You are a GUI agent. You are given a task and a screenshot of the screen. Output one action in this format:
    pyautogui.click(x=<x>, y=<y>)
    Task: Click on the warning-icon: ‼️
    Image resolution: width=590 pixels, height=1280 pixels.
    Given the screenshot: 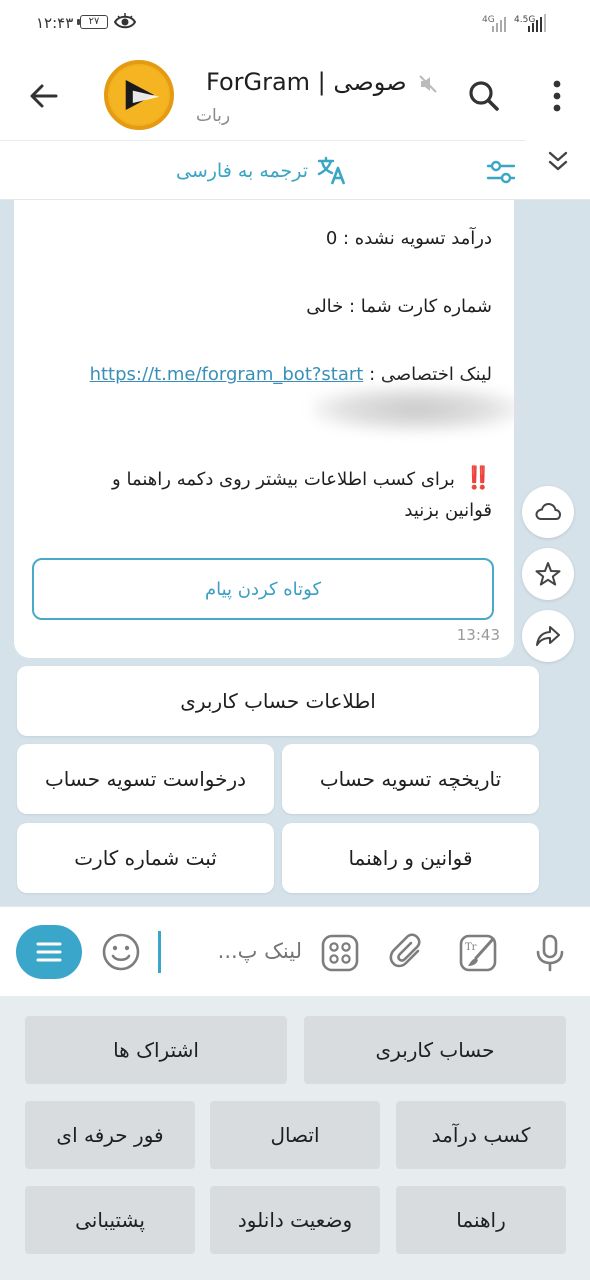 What is the action you would take?
    pyautogui.click(x=478, y=478)
    